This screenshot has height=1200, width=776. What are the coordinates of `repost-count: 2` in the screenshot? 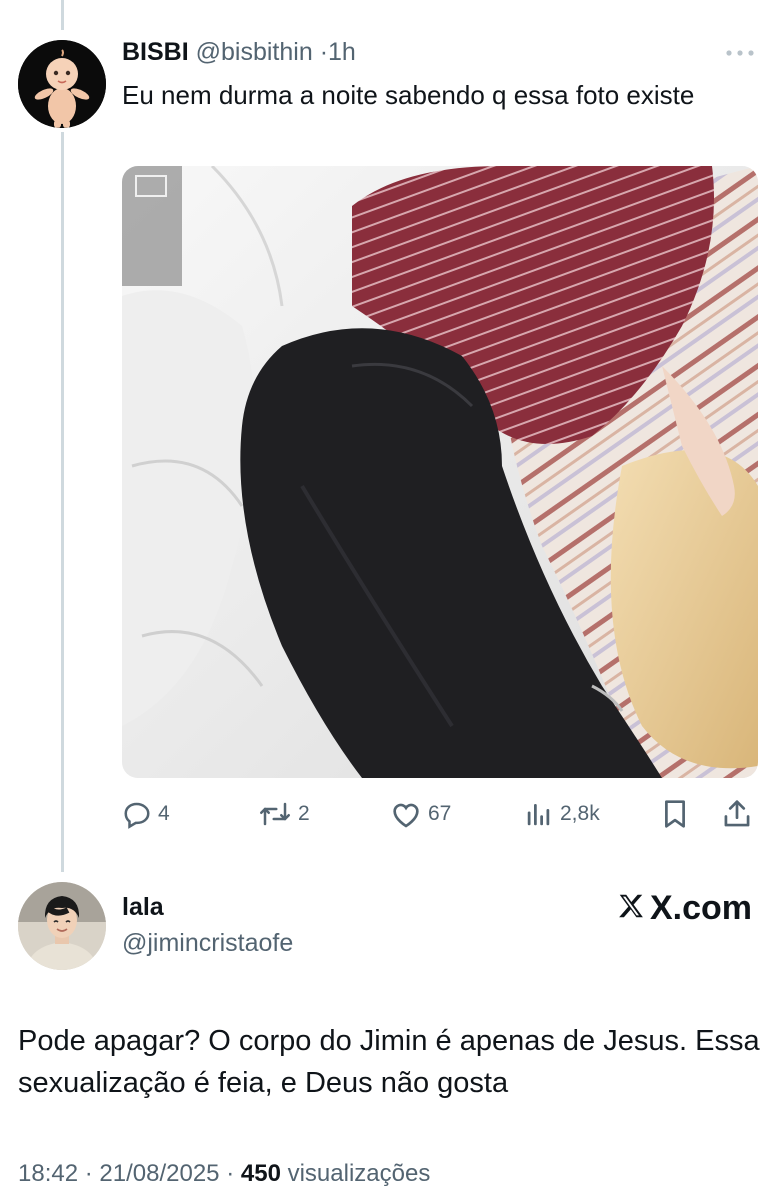 It's located at (304, 813).